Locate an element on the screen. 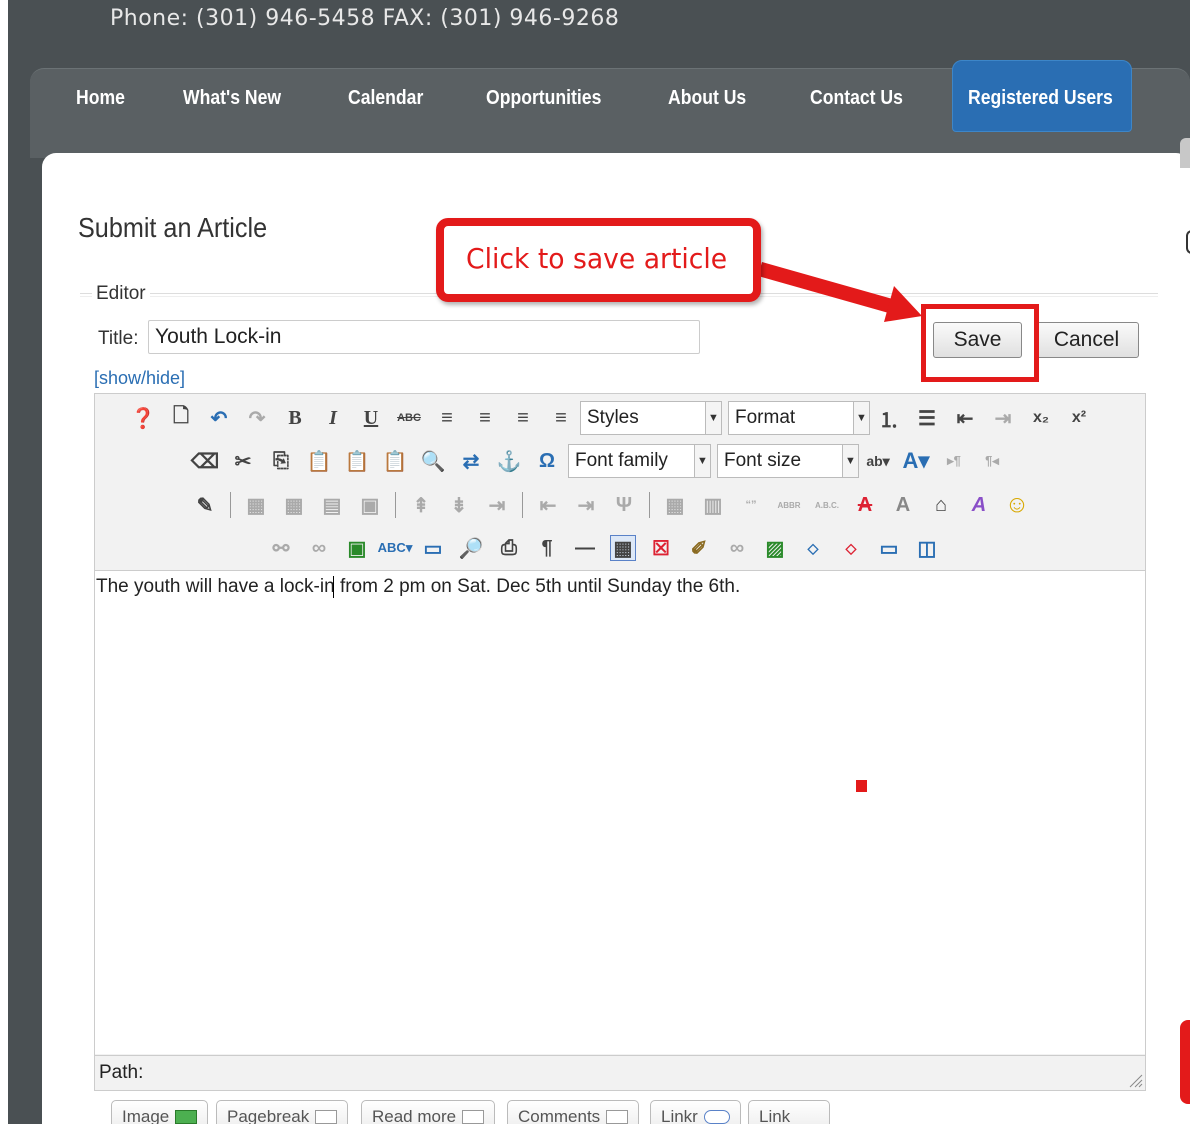 The width and height of the screenshot is (1190, 1124). redo-icon: ↷ is located at coordinates (257, 418).